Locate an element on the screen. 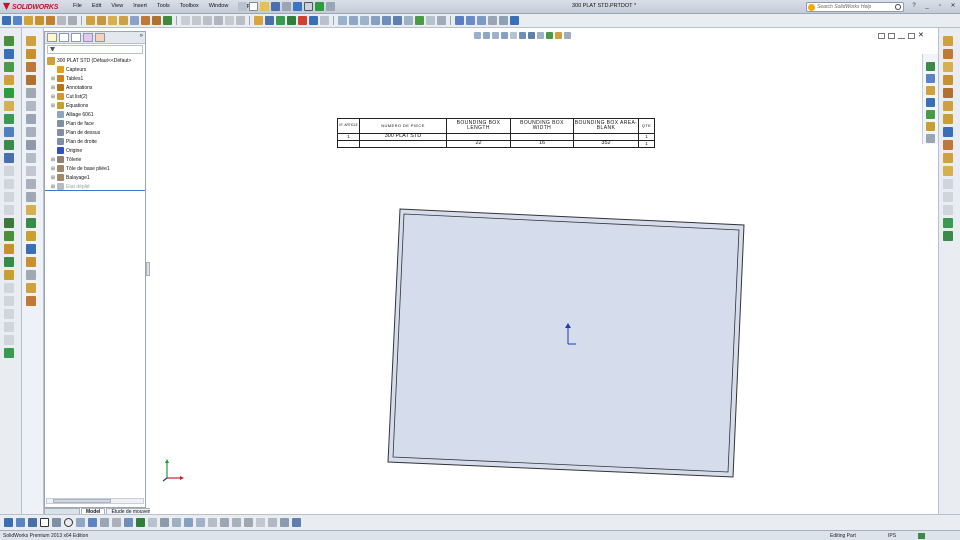 The width and height of the screenshot is (960, 540). menu-edit: Edit is located at coordinates (96, 6).